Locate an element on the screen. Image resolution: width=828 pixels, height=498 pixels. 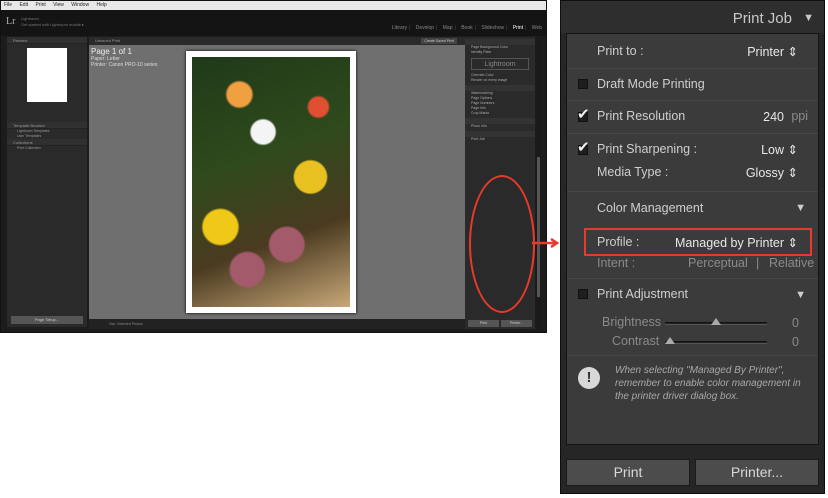
print-page is located at coordinates (271, 182).